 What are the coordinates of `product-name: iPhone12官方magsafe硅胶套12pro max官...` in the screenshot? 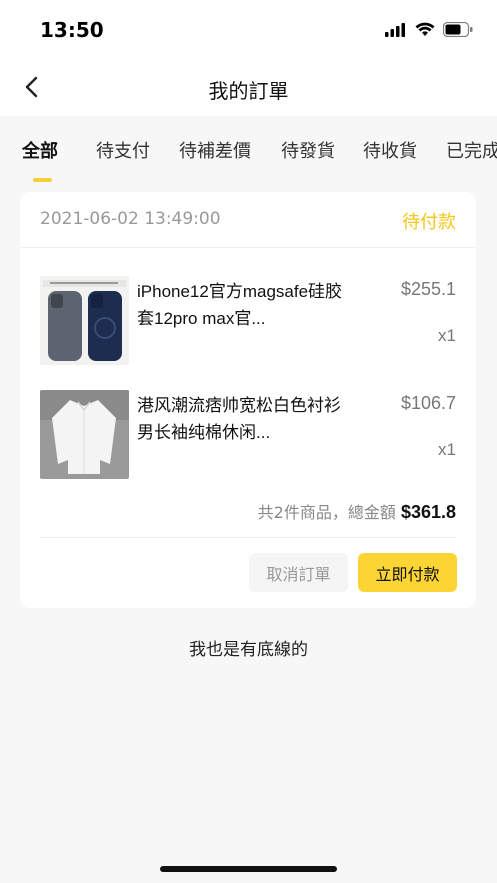 It's located at (240, 305).